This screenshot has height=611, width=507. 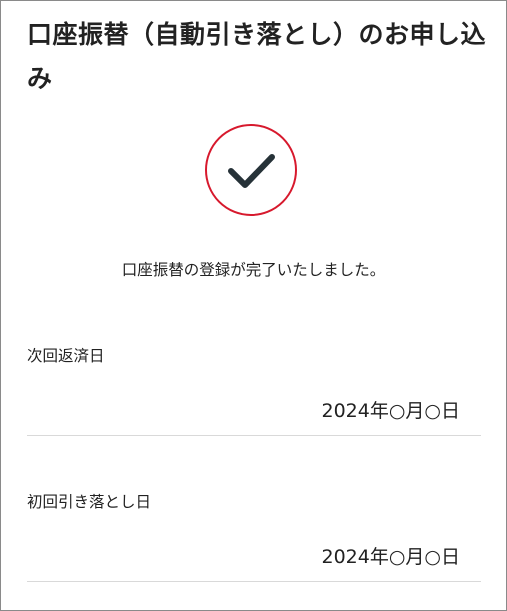 What do you see at coordinates (89, 502) in the screenshot?
I see `first-debit-date-label: 初回引き落とし日` at bounding box center [89, 502].